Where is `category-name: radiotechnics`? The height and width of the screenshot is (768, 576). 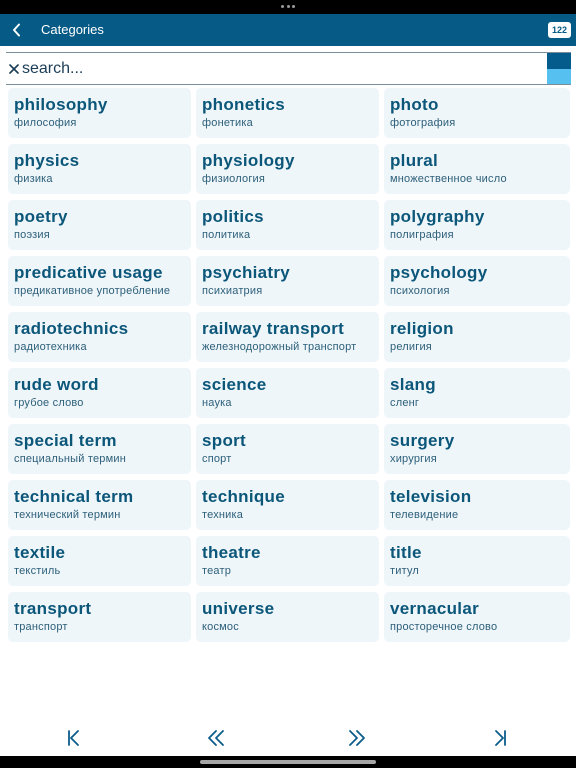 category-name: radiotechnics is located at coordinates (71, 328).